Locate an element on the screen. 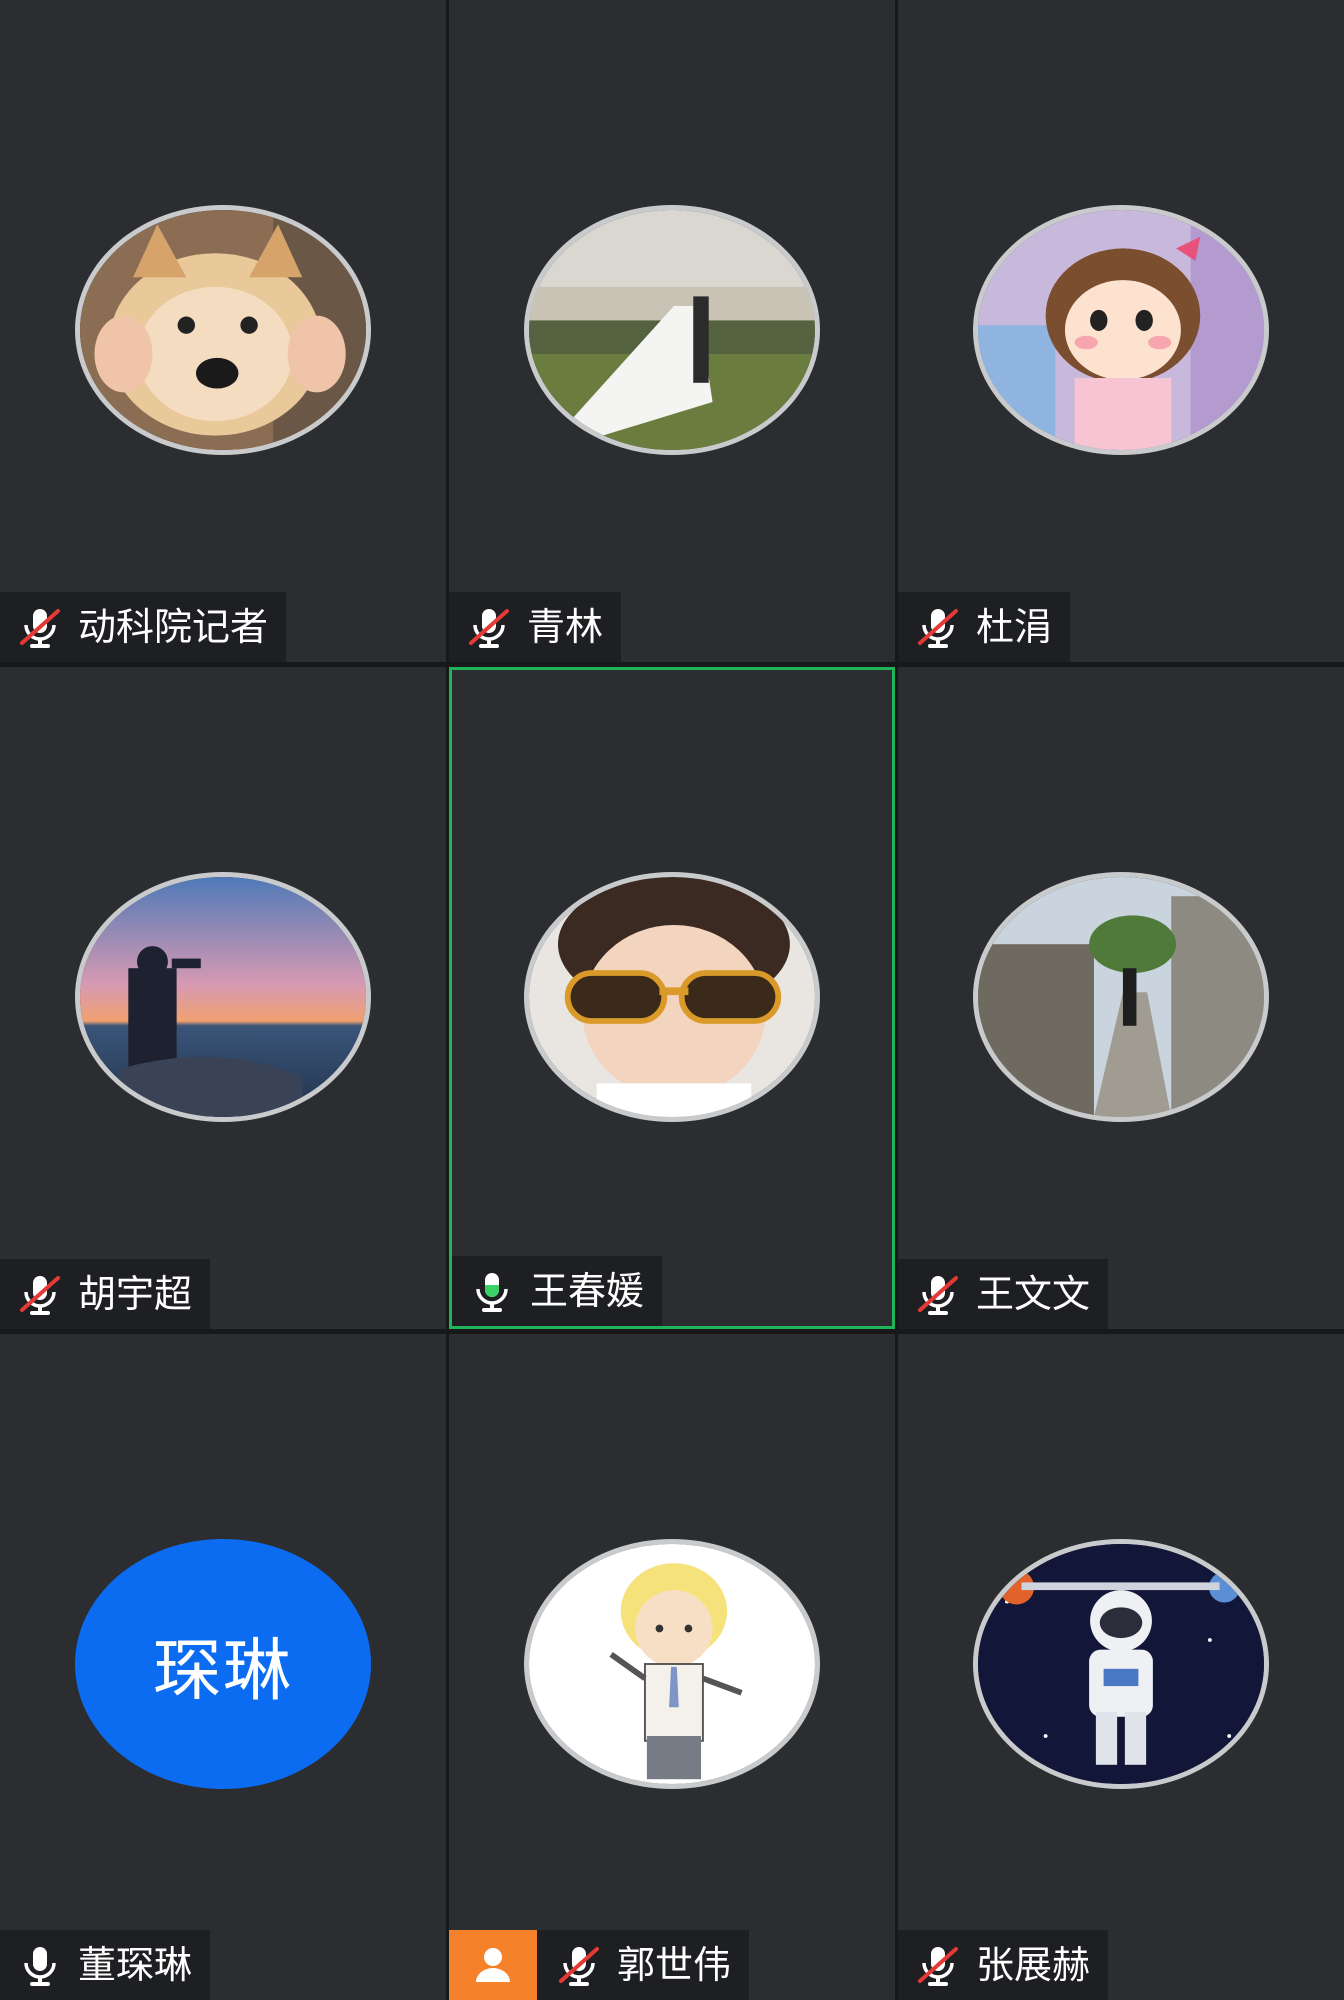 This screenshot has width=1344, height=2000. host-person-icon is located at coordinates (493, 1965).